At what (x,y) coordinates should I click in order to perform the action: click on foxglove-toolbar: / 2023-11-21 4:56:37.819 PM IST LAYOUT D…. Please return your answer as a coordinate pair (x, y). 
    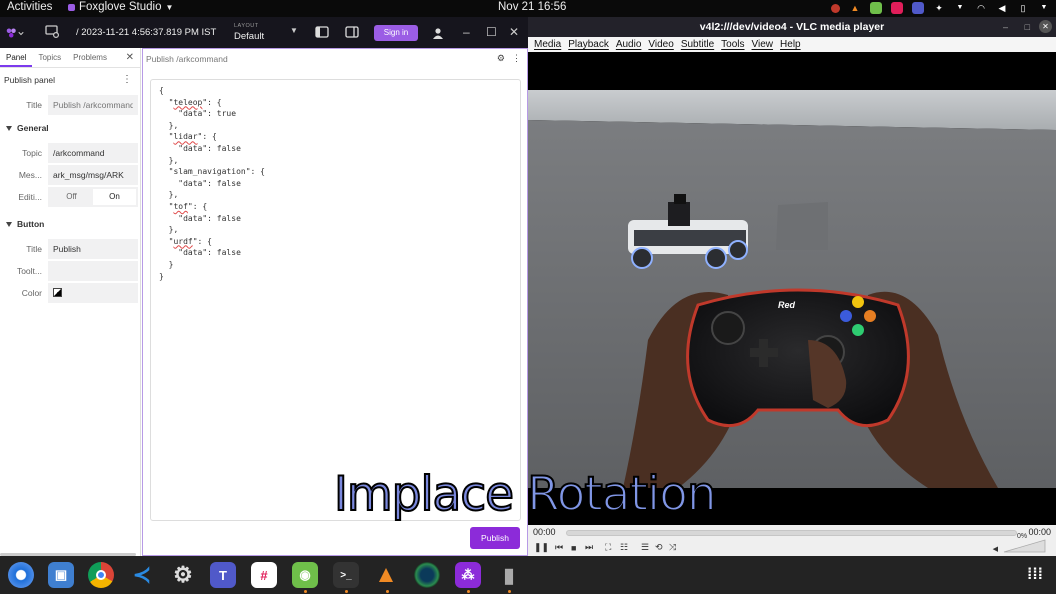
    Looking at the image, I should click on (264, 32).